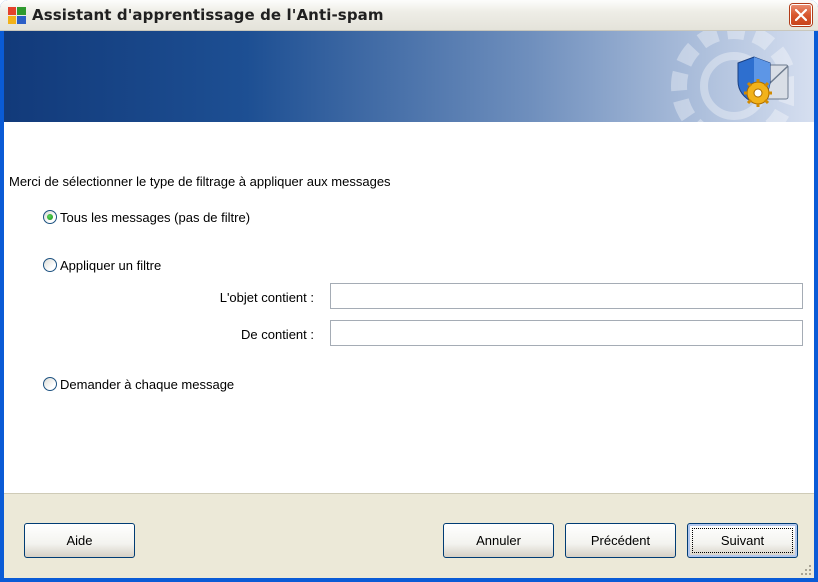 The height and width of the screenshot is (582, 818). I want to click on next-button: Suivant, so click(742, 540).